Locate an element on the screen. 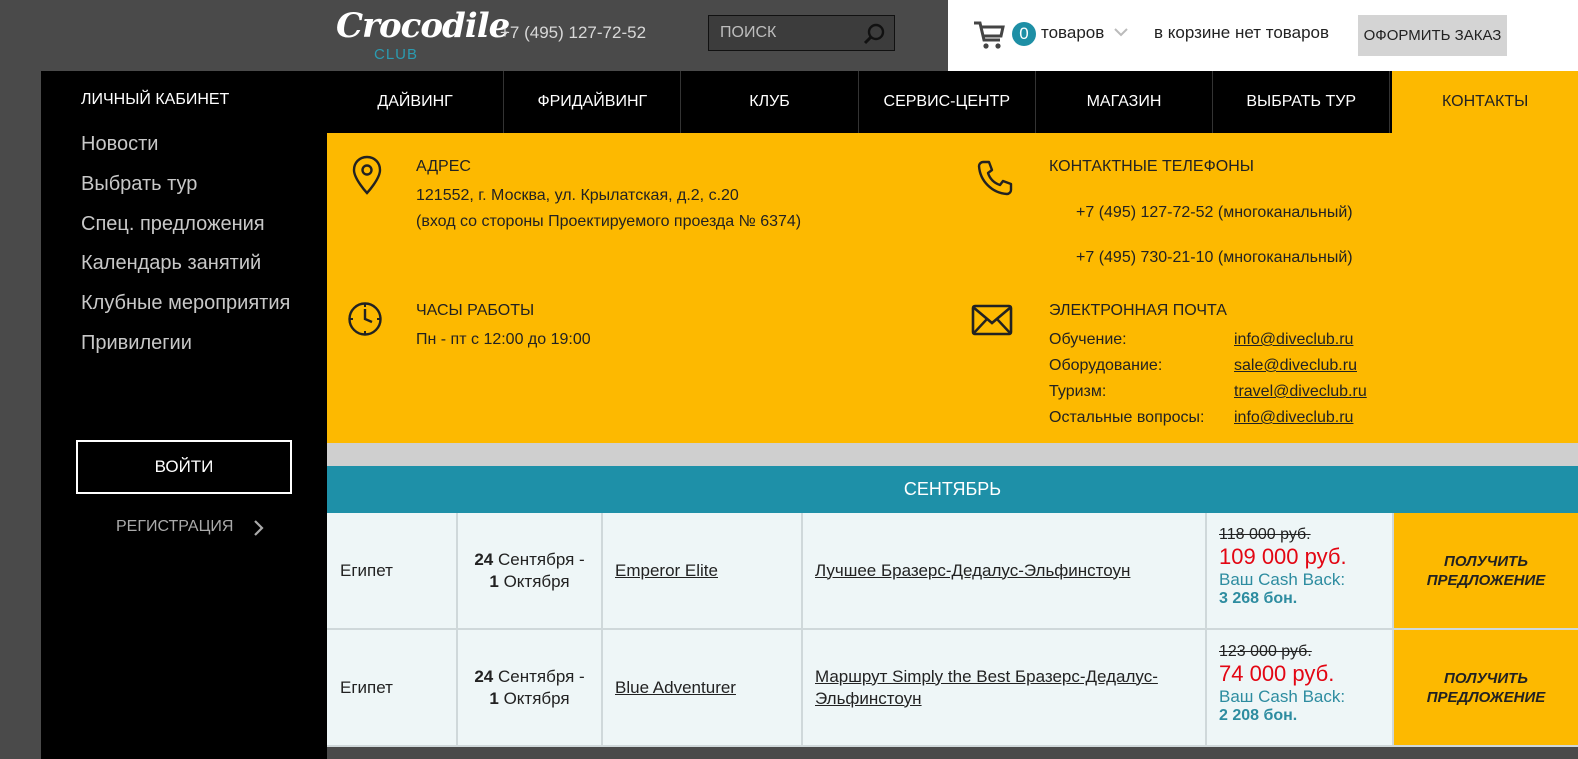  nav-item-service-center: СЕРВИС-ЦЕНТР is located at coordinates (947, 102).